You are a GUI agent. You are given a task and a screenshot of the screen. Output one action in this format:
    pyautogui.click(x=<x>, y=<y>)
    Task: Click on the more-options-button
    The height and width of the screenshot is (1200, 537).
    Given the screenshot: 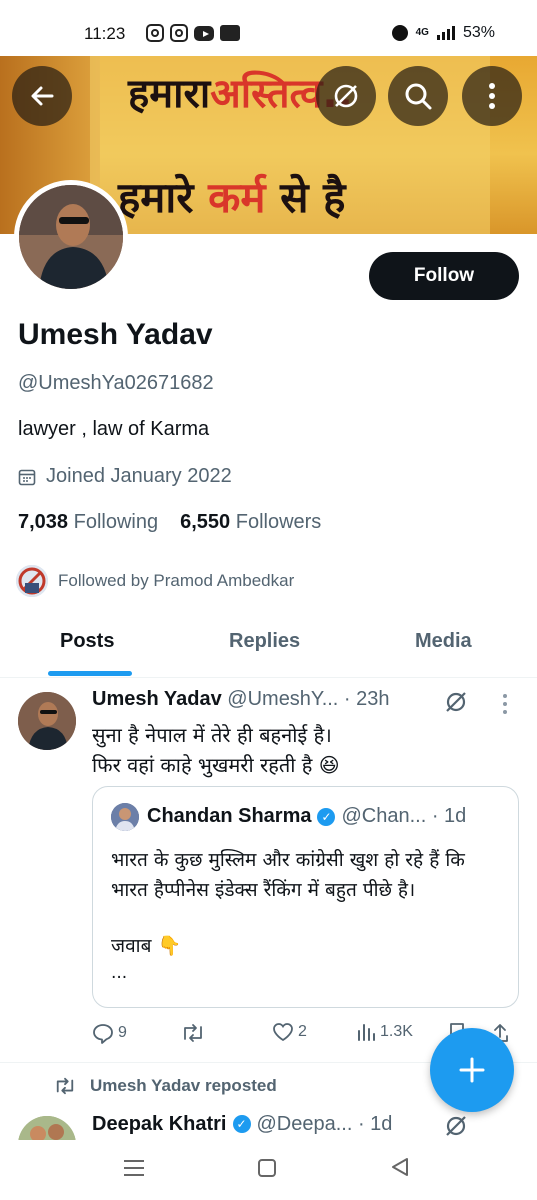 What is the action you would take?
    pyautogui.click(x=492, y=96)
    